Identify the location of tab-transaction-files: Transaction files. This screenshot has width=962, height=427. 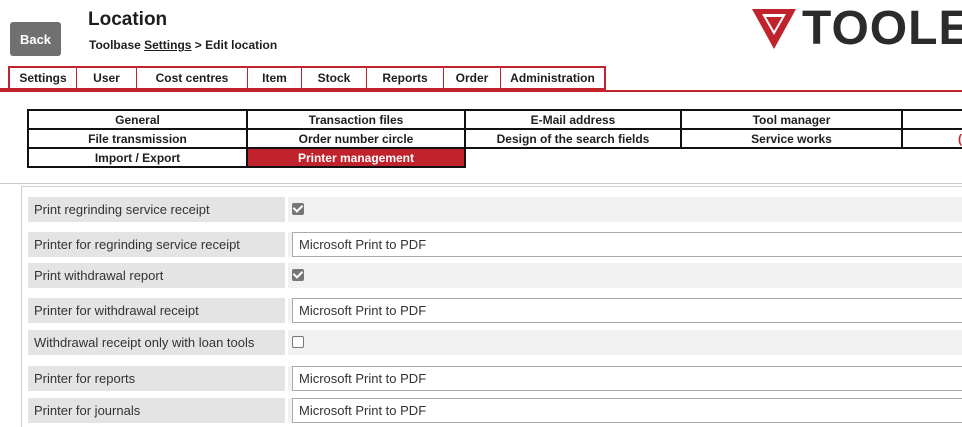
(357, 120).